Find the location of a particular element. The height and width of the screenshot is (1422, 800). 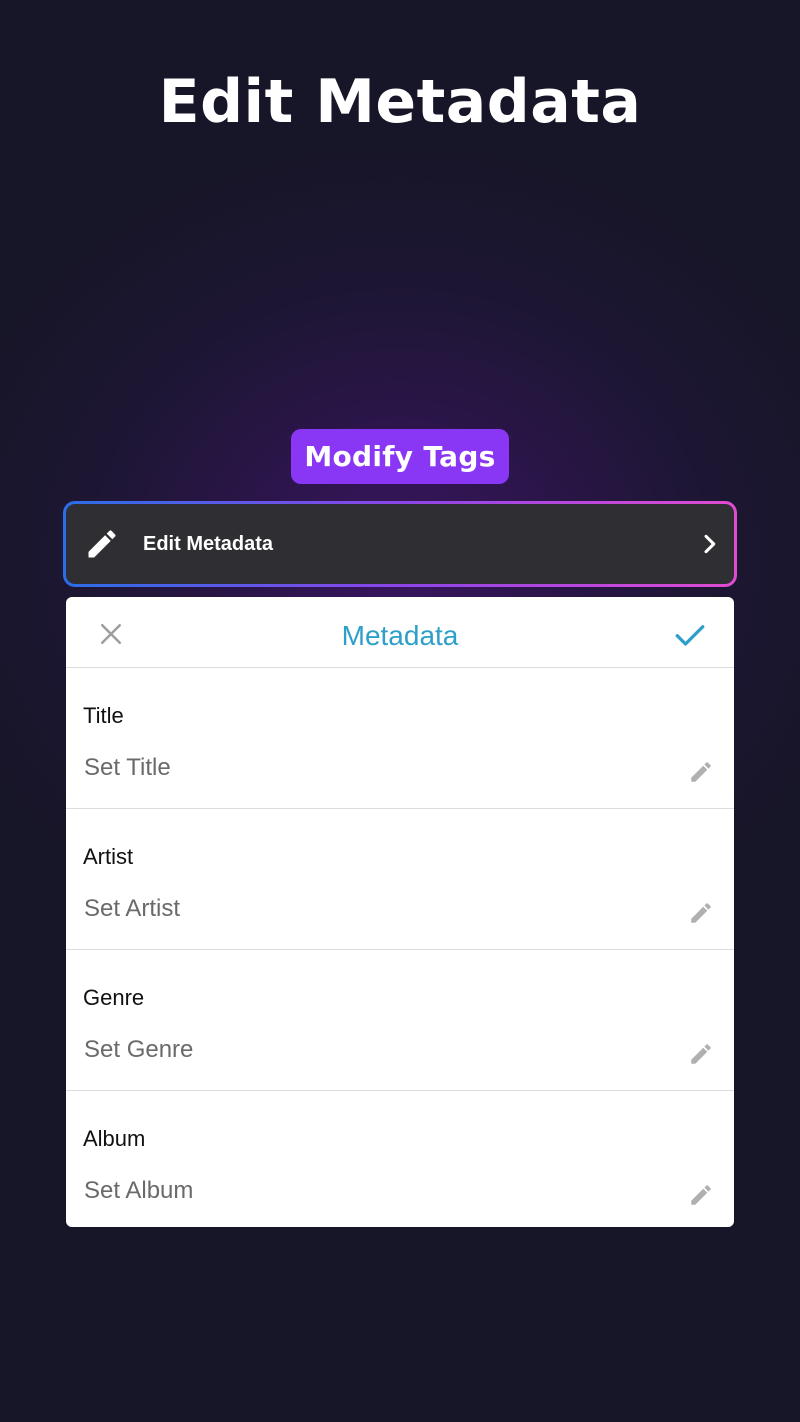

genre-label: Genre is located at coordinates (114, 997).